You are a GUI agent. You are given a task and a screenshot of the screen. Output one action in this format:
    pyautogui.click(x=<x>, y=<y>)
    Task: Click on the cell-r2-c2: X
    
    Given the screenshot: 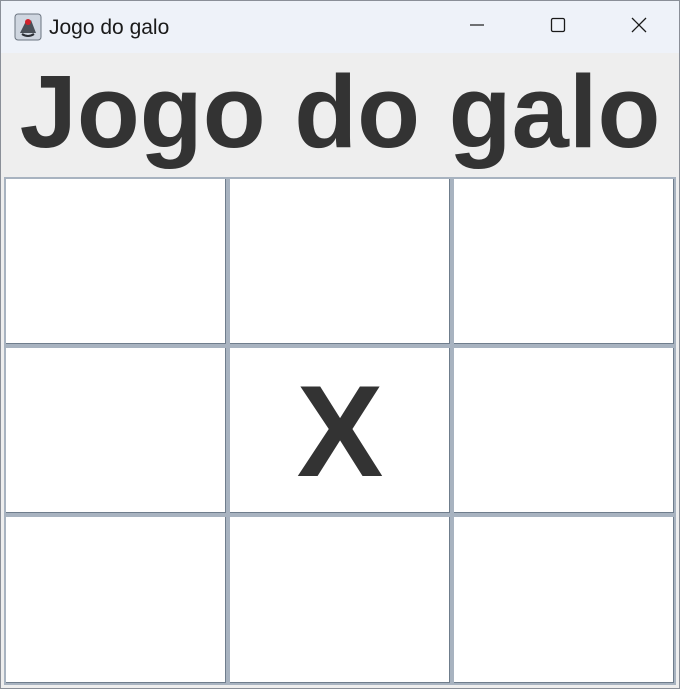 What is the action you would take?
    pyautogui.click(x=340, y=430)
    